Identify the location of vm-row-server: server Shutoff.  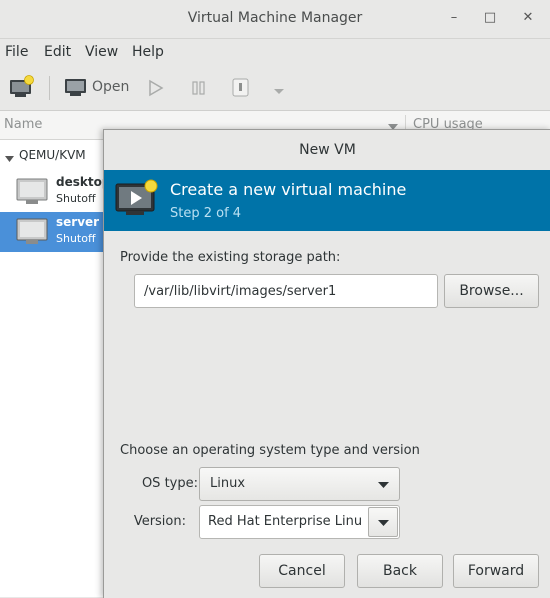
(52, 232).